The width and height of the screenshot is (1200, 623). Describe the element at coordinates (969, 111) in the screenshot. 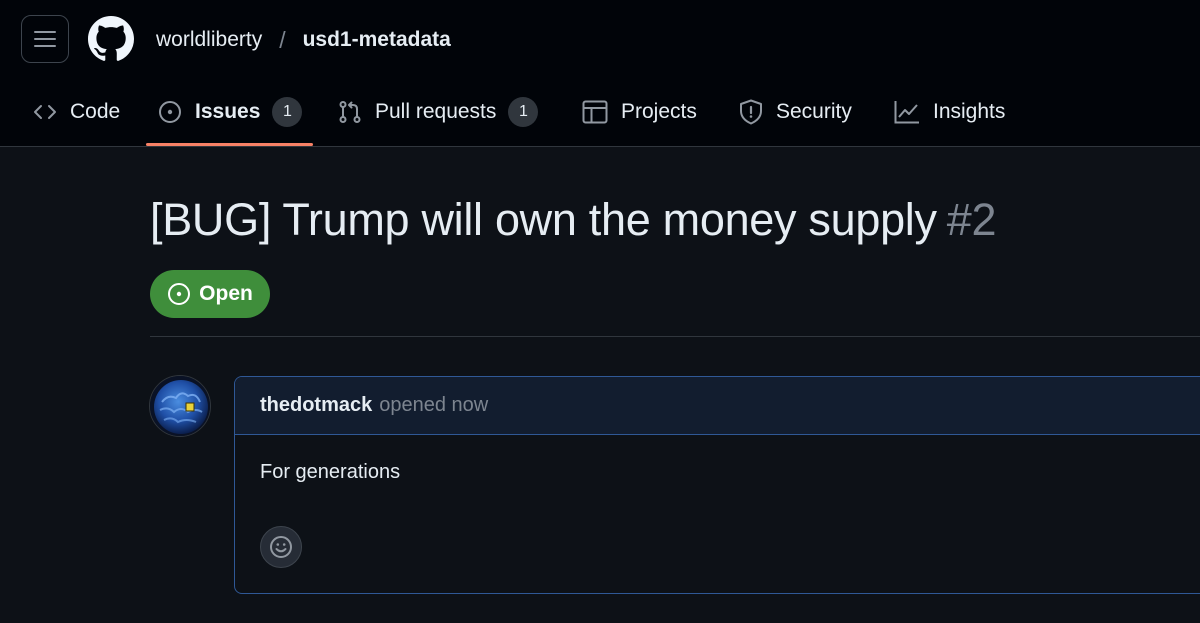

I see `tab-insights-label: Insights` at that location.